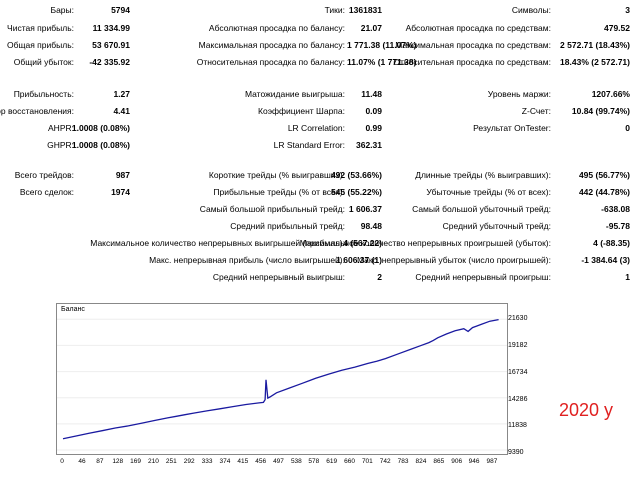 The height and width of the screenshot is (480, 640). What do you see at coordinates (43, 62) in the screenshot?
I see `label-gross-loss: Общий убыток:` at bounding box center [43, 62].